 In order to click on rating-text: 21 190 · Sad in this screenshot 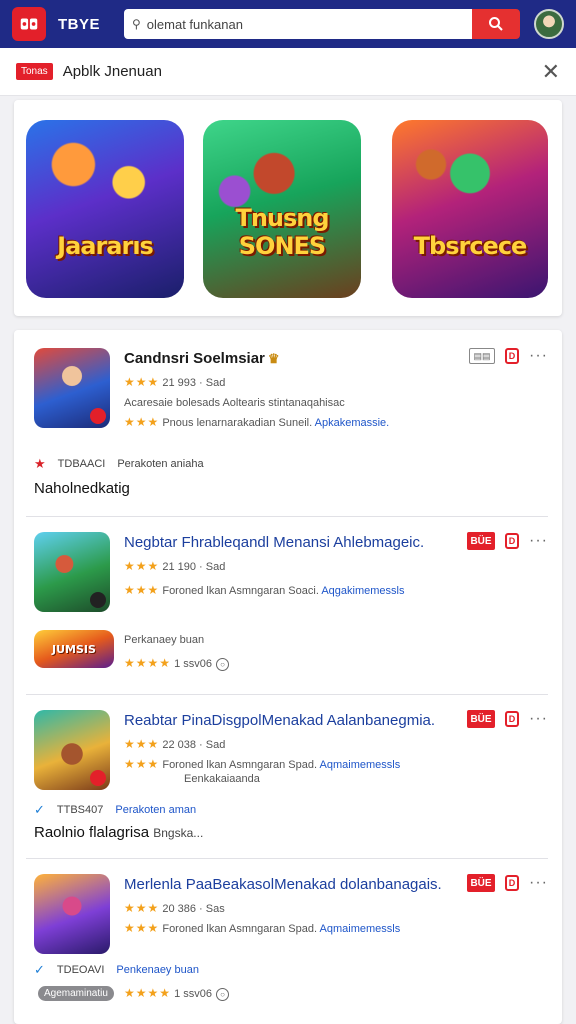, I will do `click(194, 567)`.